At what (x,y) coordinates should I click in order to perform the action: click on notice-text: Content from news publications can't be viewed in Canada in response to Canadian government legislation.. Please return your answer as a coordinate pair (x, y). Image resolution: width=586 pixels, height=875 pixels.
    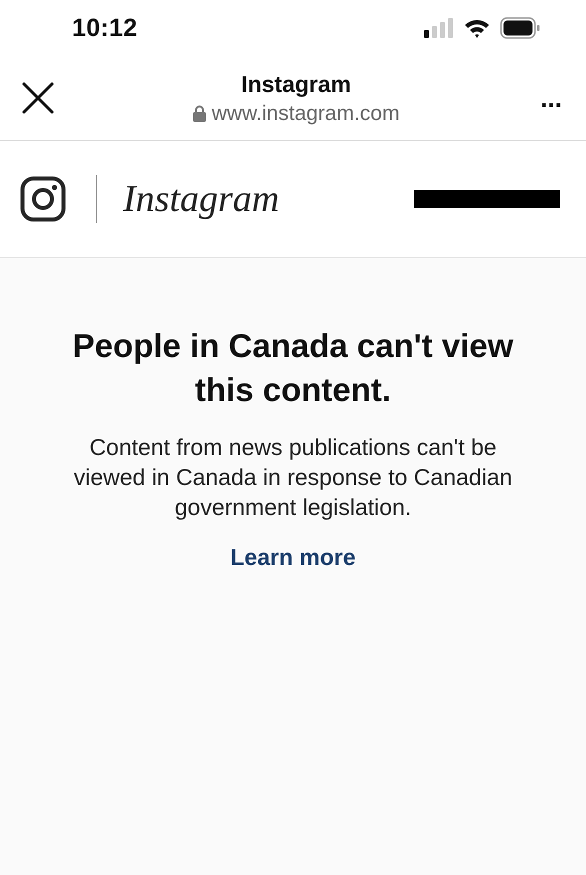
    Looking at the image, I should click on (293, 477).